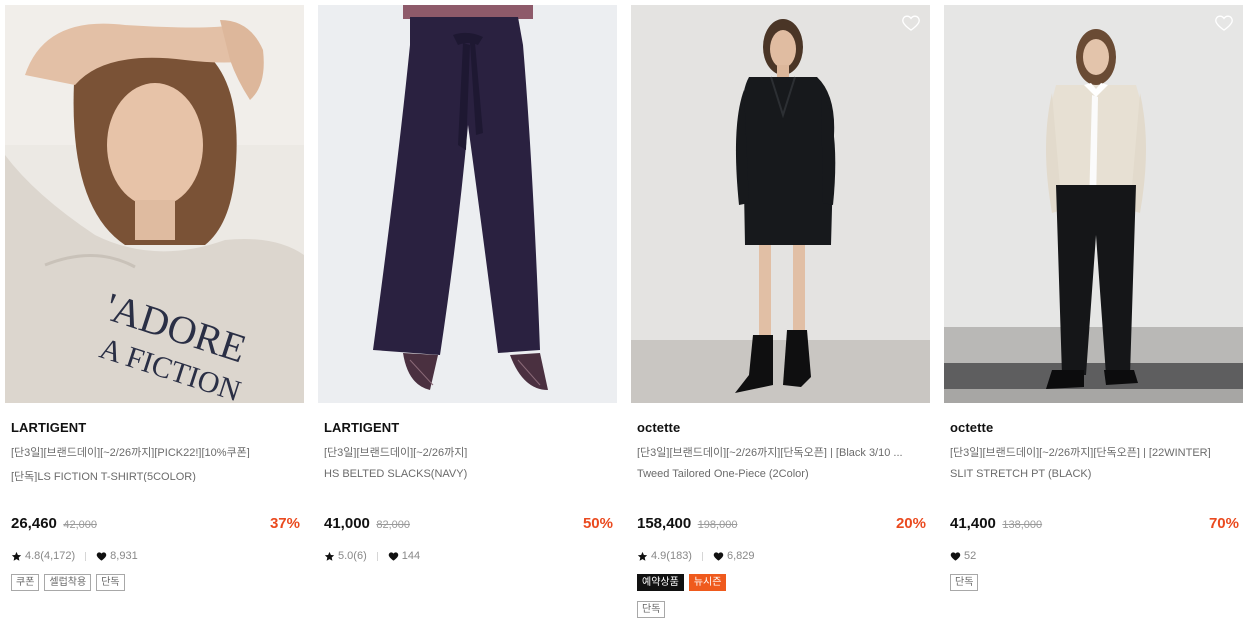 The height and width of the screenshot is (631, 1248). Describe the element at coordinates (411, 556) in the screenshot. I see `like-count: 144` at that location.